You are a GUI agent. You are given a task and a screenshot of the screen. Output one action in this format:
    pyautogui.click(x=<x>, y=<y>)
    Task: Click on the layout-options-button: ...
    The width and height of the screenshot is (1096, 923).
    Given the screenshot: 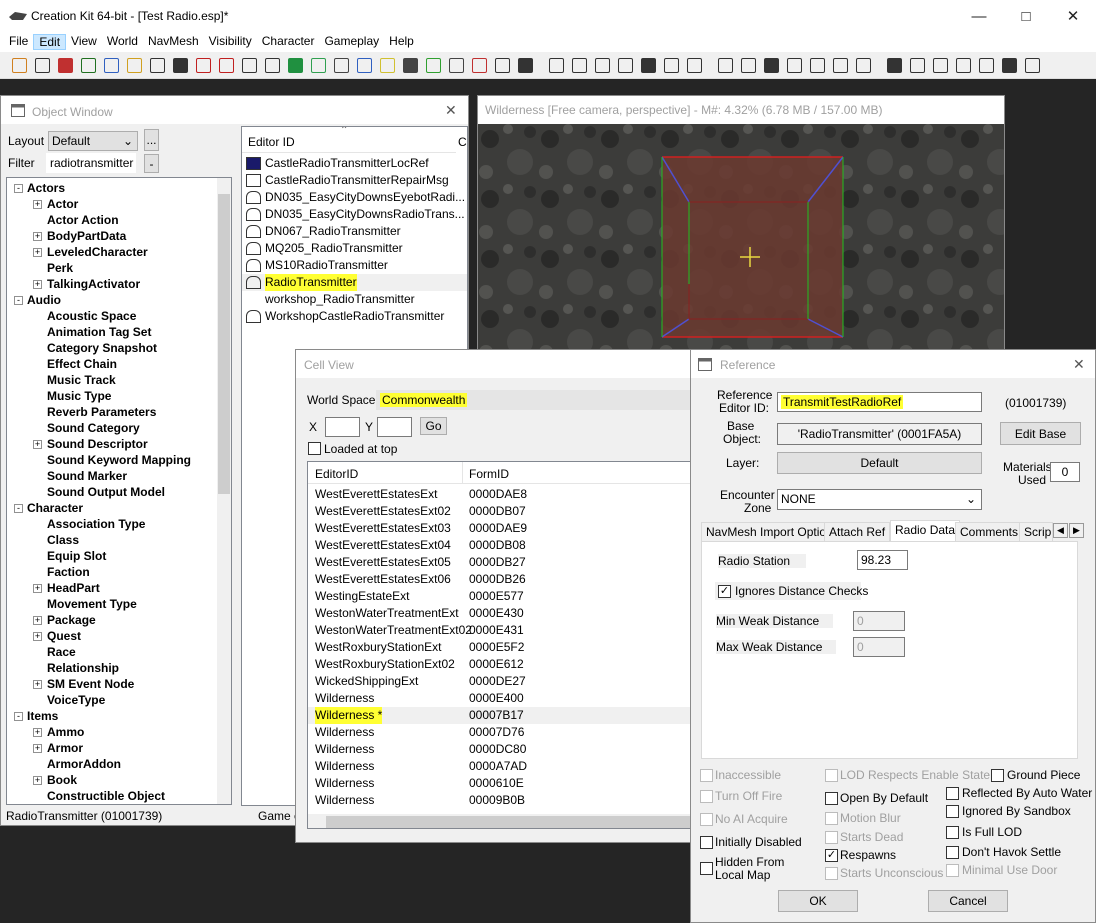 What is the action you would take?
    pyautogui.click(x=151, y=140)
    